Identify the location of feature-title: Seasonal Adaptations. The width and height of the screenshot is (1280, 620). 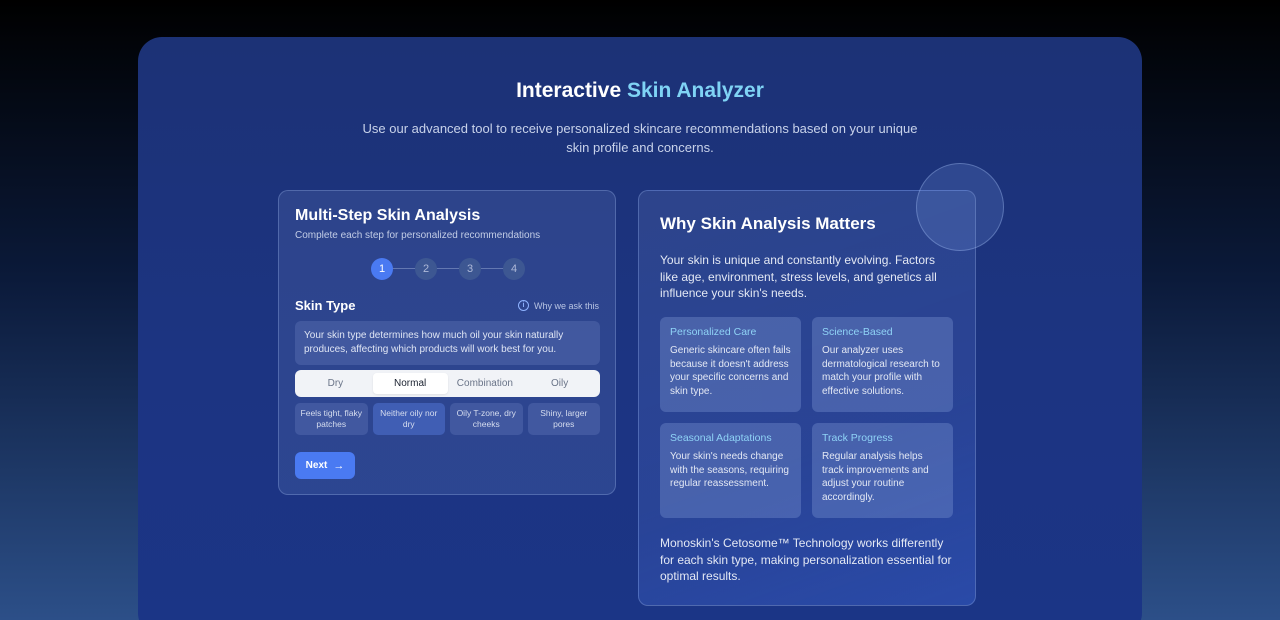
(721, 438).